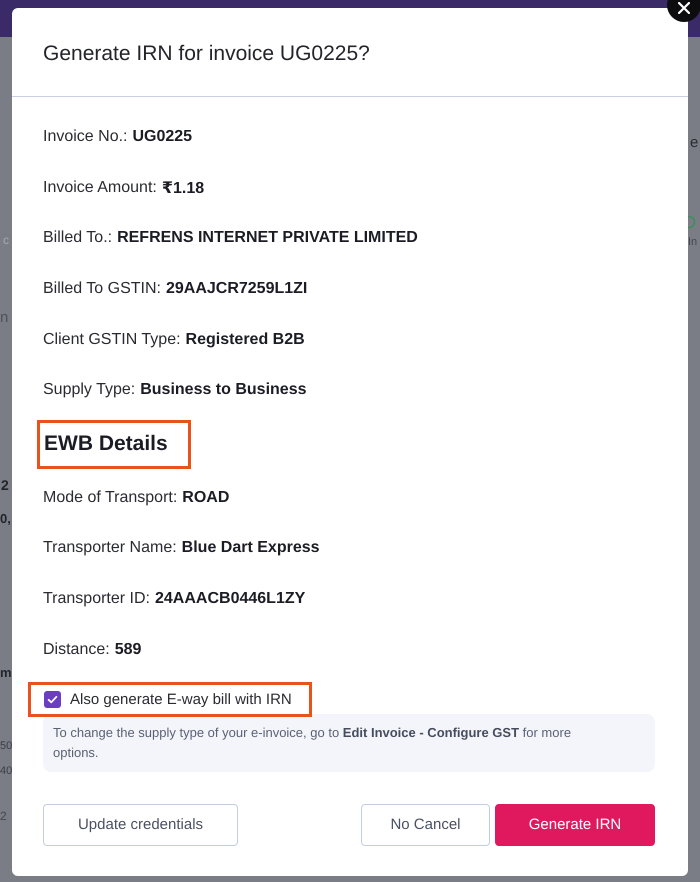 The height and width of the screenshot is (882, 700). I want to click on checkbox, so click(52, 699).